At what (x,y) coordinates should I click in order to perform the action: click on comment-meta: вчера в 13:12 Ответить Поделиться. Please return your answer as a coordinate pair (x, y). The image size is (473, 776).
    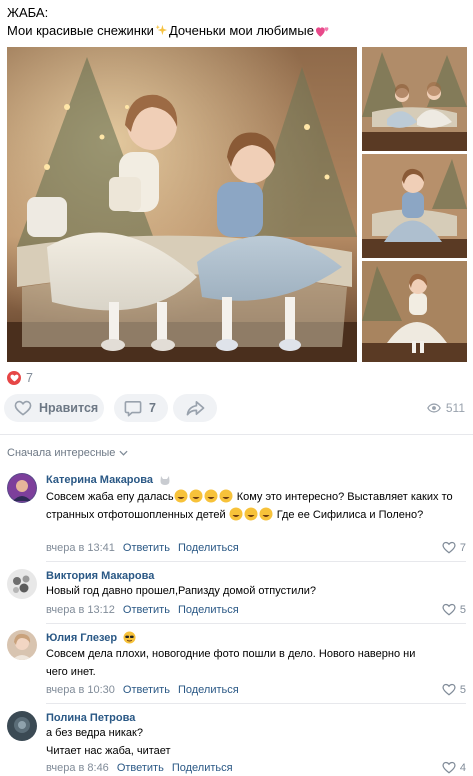
    Looking at the image, I should click on (142, 610).